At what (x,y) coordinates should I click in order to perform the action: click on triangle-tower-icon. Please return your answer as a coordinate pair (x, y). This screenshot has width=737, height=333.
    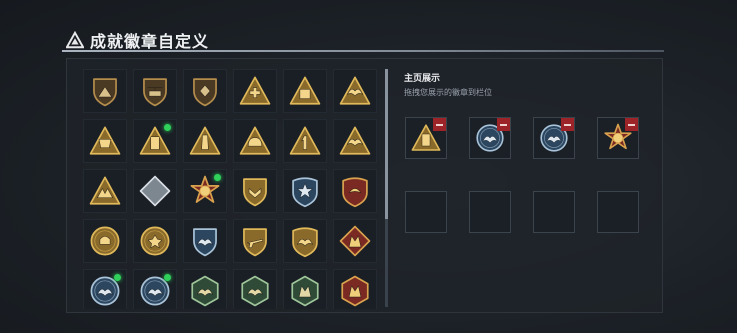
    Looking at the image, I should click on (205, 140).